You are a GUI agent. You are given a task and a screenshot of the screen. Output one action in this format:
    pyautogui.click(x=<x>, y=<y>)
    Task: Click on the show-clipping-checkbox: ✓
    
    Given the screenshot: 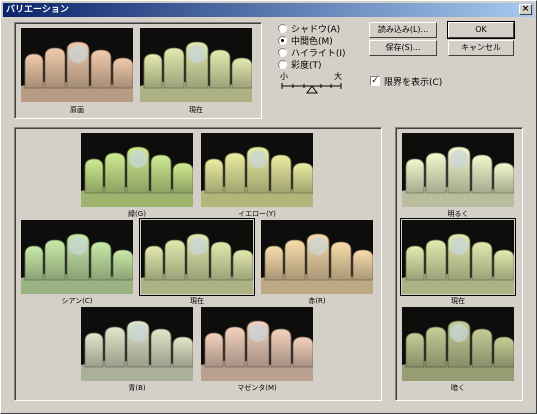 What is the action you would take?
    pyautogui.click(x=375, y=81)
    